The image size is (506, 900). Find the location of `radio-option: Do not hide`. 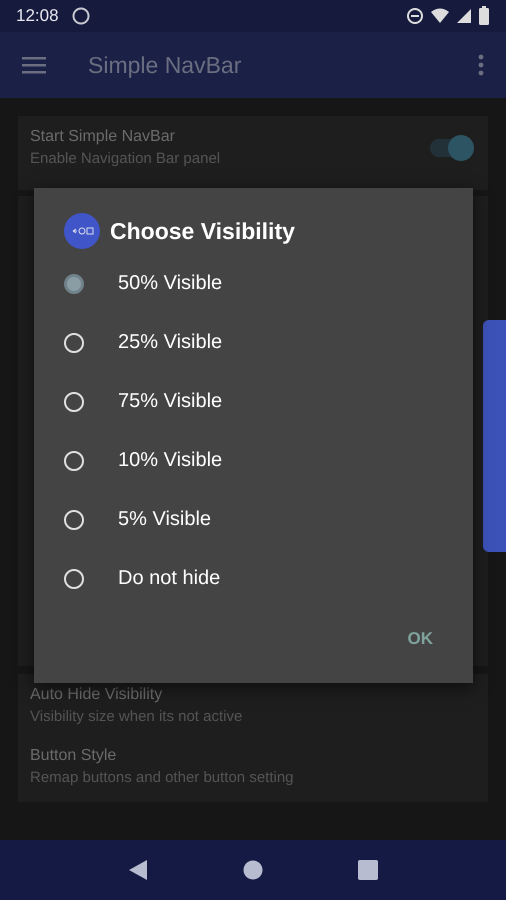

radio-option: Do not hide is located at coordinates (253, 578).